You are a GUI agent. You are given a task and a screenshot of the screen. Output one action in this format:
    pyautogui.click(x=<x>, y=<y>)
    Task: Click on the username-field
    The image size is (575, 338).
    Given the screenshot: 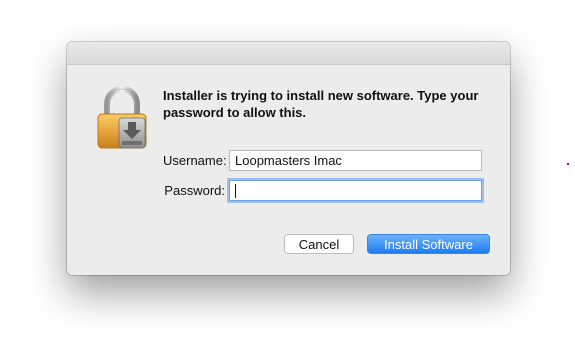 What is the action you would take?
    pyautogui.click(x=355, y=160)
    